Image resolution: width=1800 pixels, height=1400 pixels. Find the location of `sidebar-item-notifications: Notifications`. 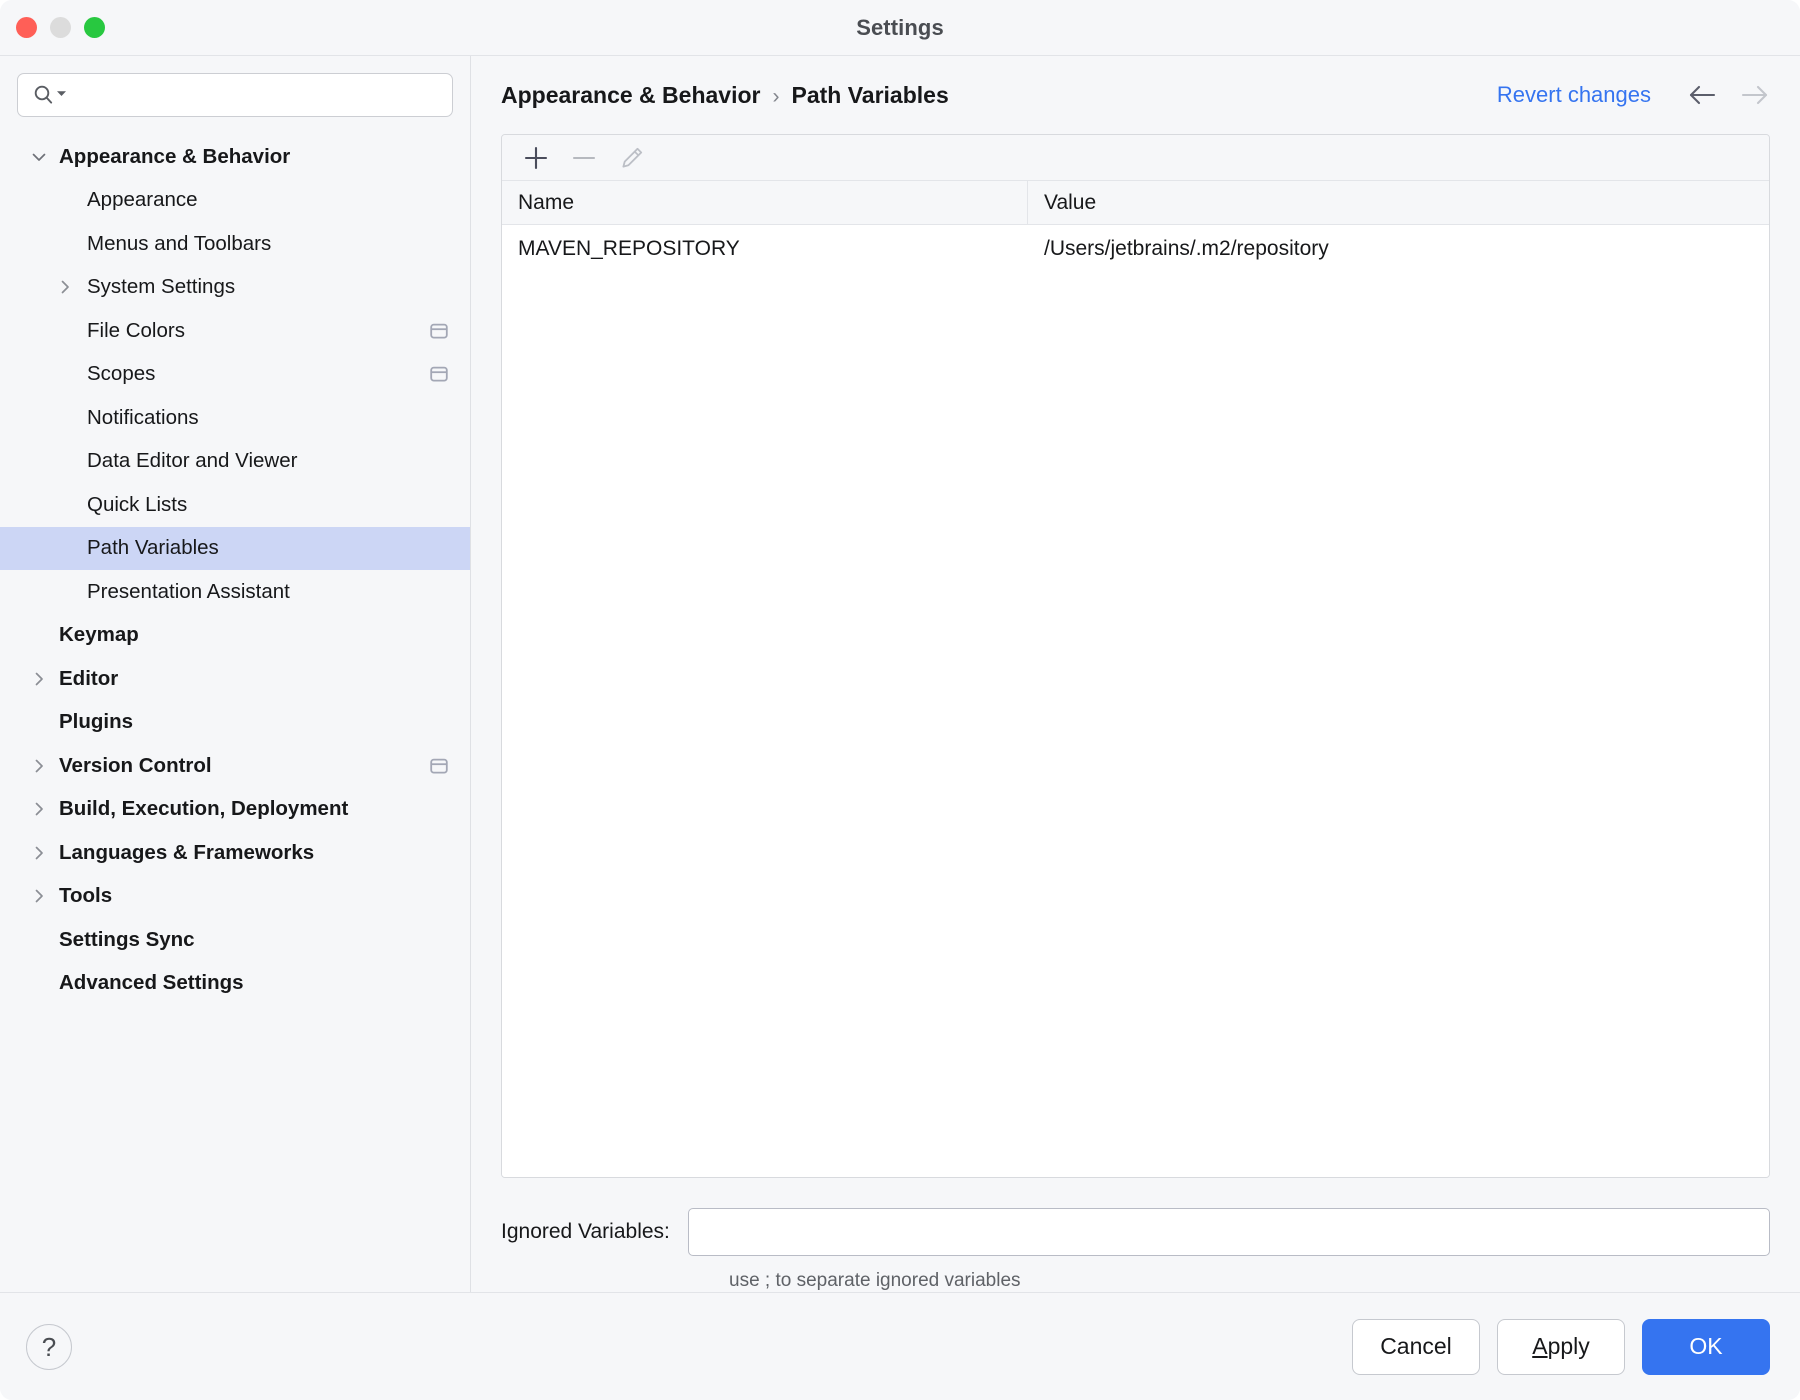

sidebar-item-notifications: Notifications is located at coordinates (235, 418).